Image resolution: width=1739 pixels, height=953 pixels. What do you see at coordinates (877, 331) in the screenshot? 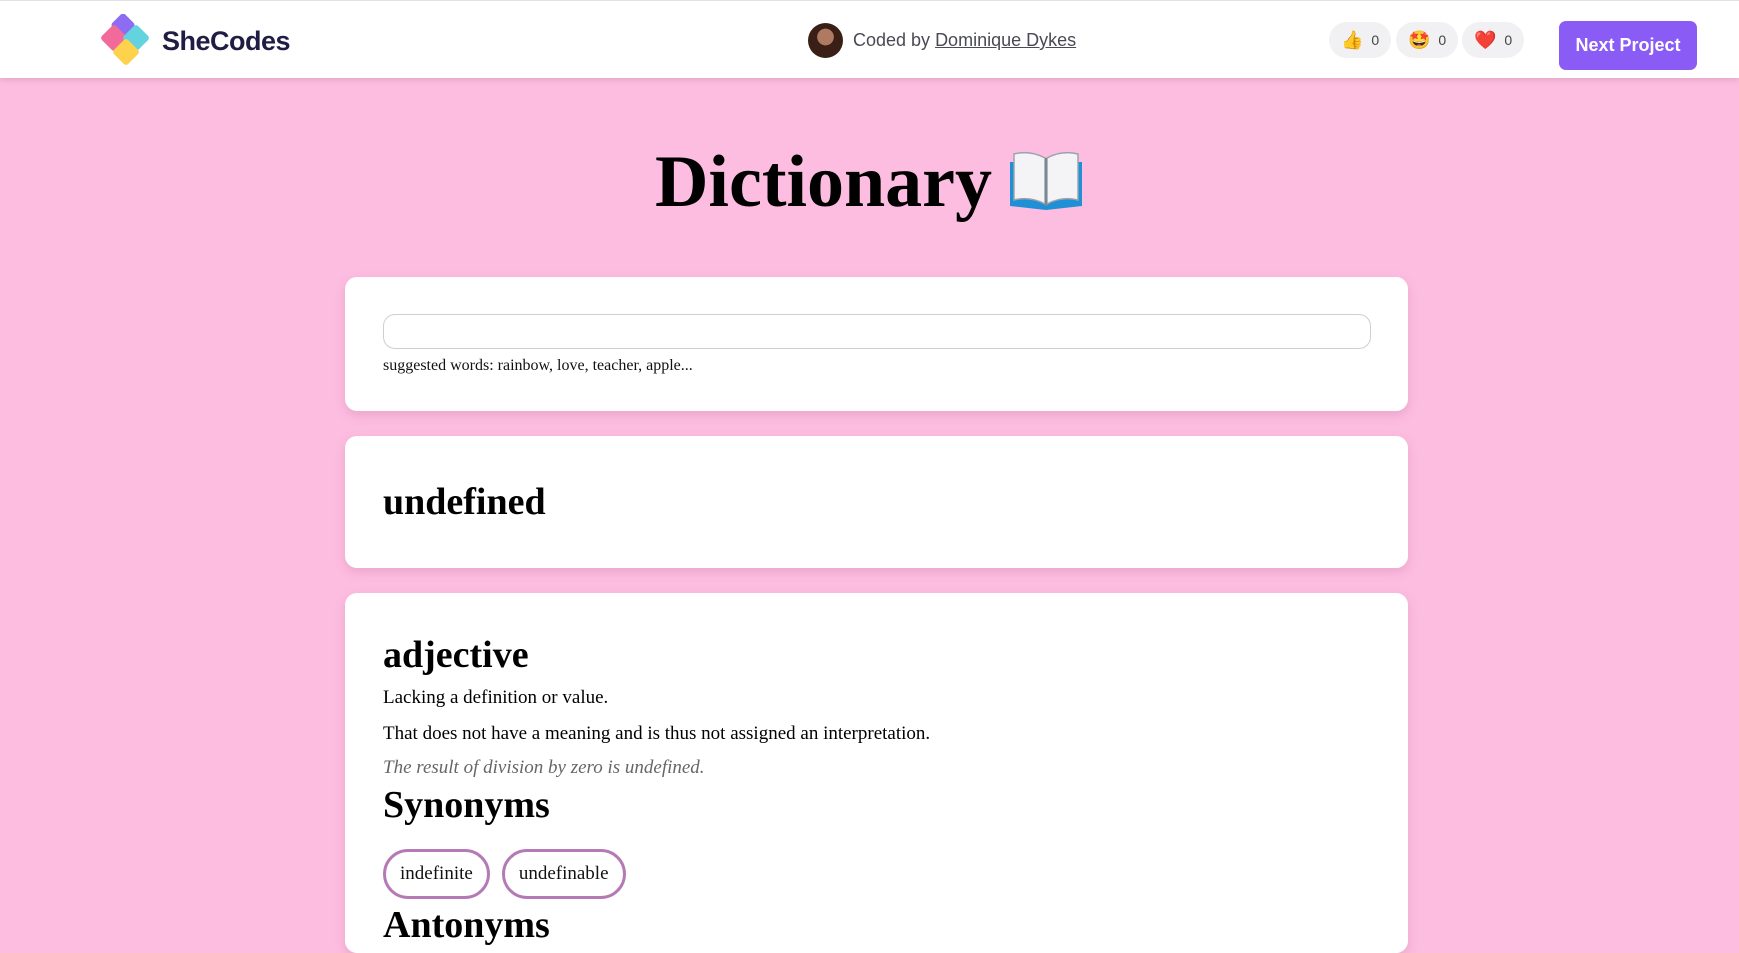
I see `search-input` at bounding box center [877, 331].